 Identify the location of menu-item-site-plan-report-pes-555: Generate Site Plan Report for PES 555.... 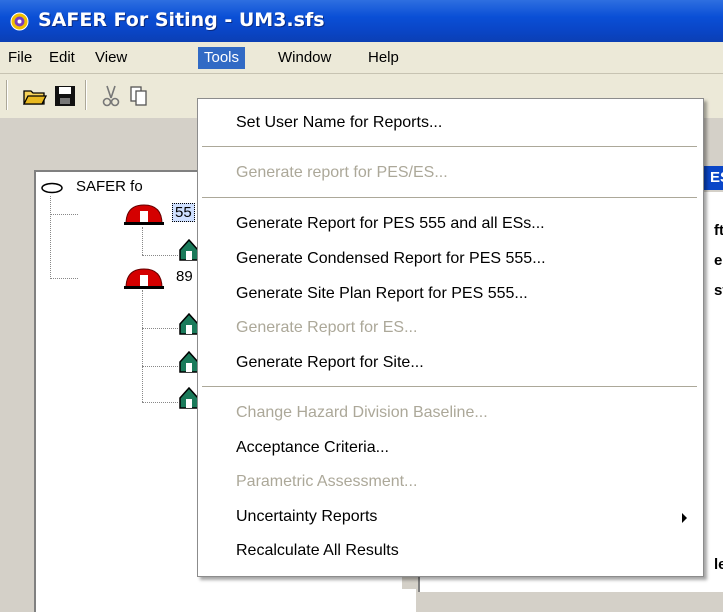
(450, 294).